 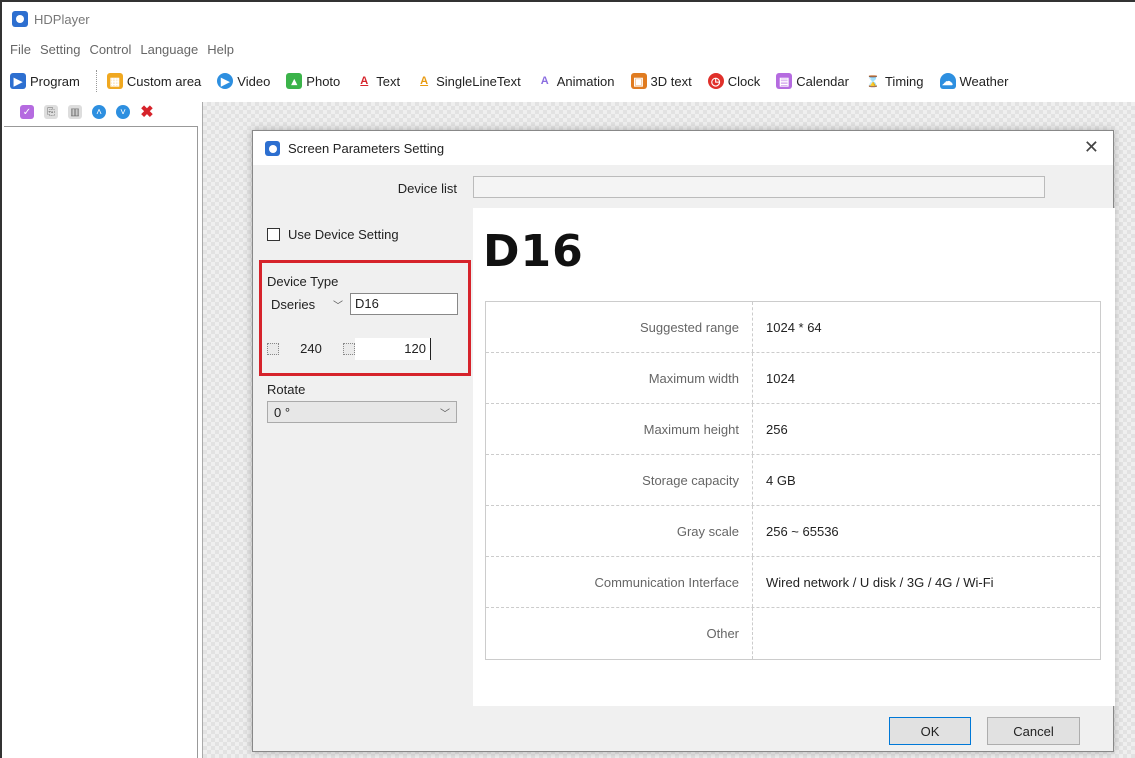 I want to click on toolbar-singlelinetext-button: A SingleLineText, so click(x=468, y=81).